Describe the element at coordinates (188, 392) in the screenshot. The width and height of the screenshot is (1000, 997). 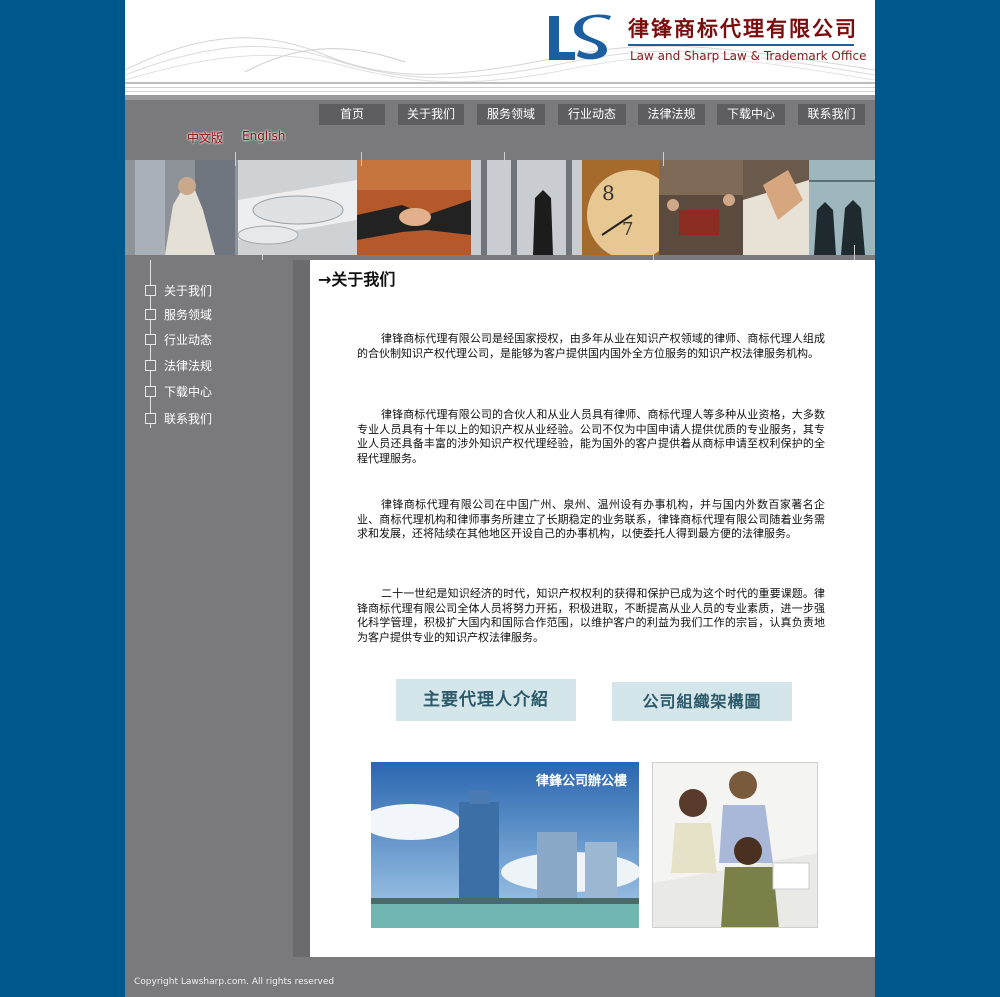
I see `sidebar-item-label: 下载中心` at that location.